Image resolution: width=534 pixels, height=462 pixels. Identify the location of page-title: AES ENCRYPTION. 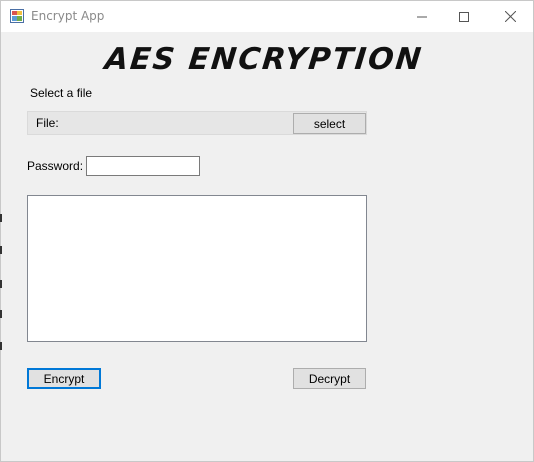
(264, 59).